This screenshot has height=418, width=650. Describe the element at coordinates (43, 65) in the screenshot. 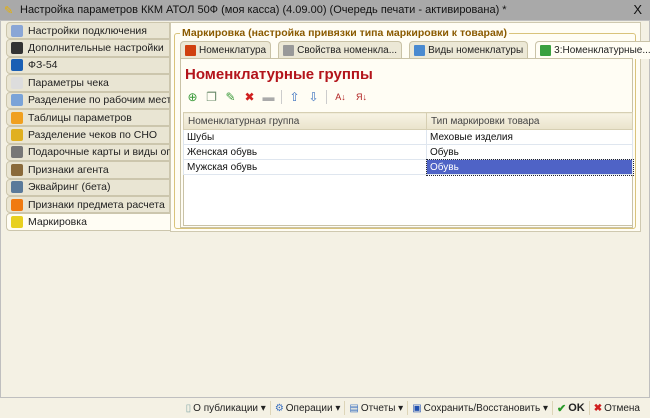

I see `sidebar-item-label: ФЗ-54` at that location.